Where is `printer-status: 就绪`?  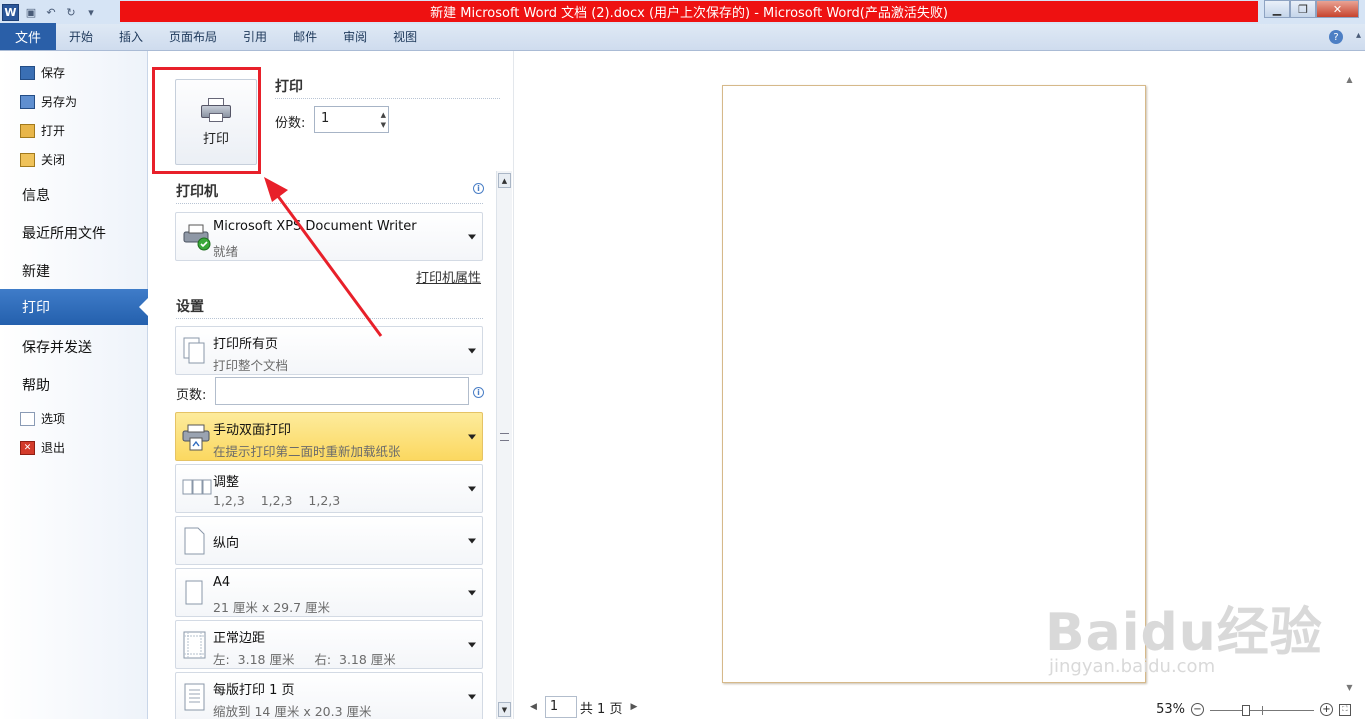
printer-status: 就绪 is located at coordinates (226, 251).